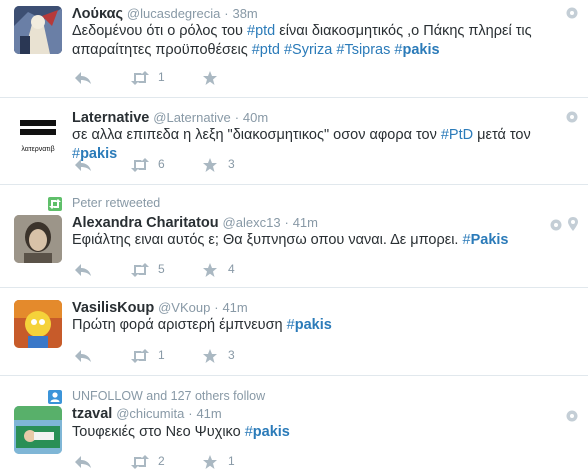 The height and width of the screenshot is (472, 588). Describe the element at coordinates (145, 223) in the screenshot. I see `user-name: Alexandra Charitatou` at that location.